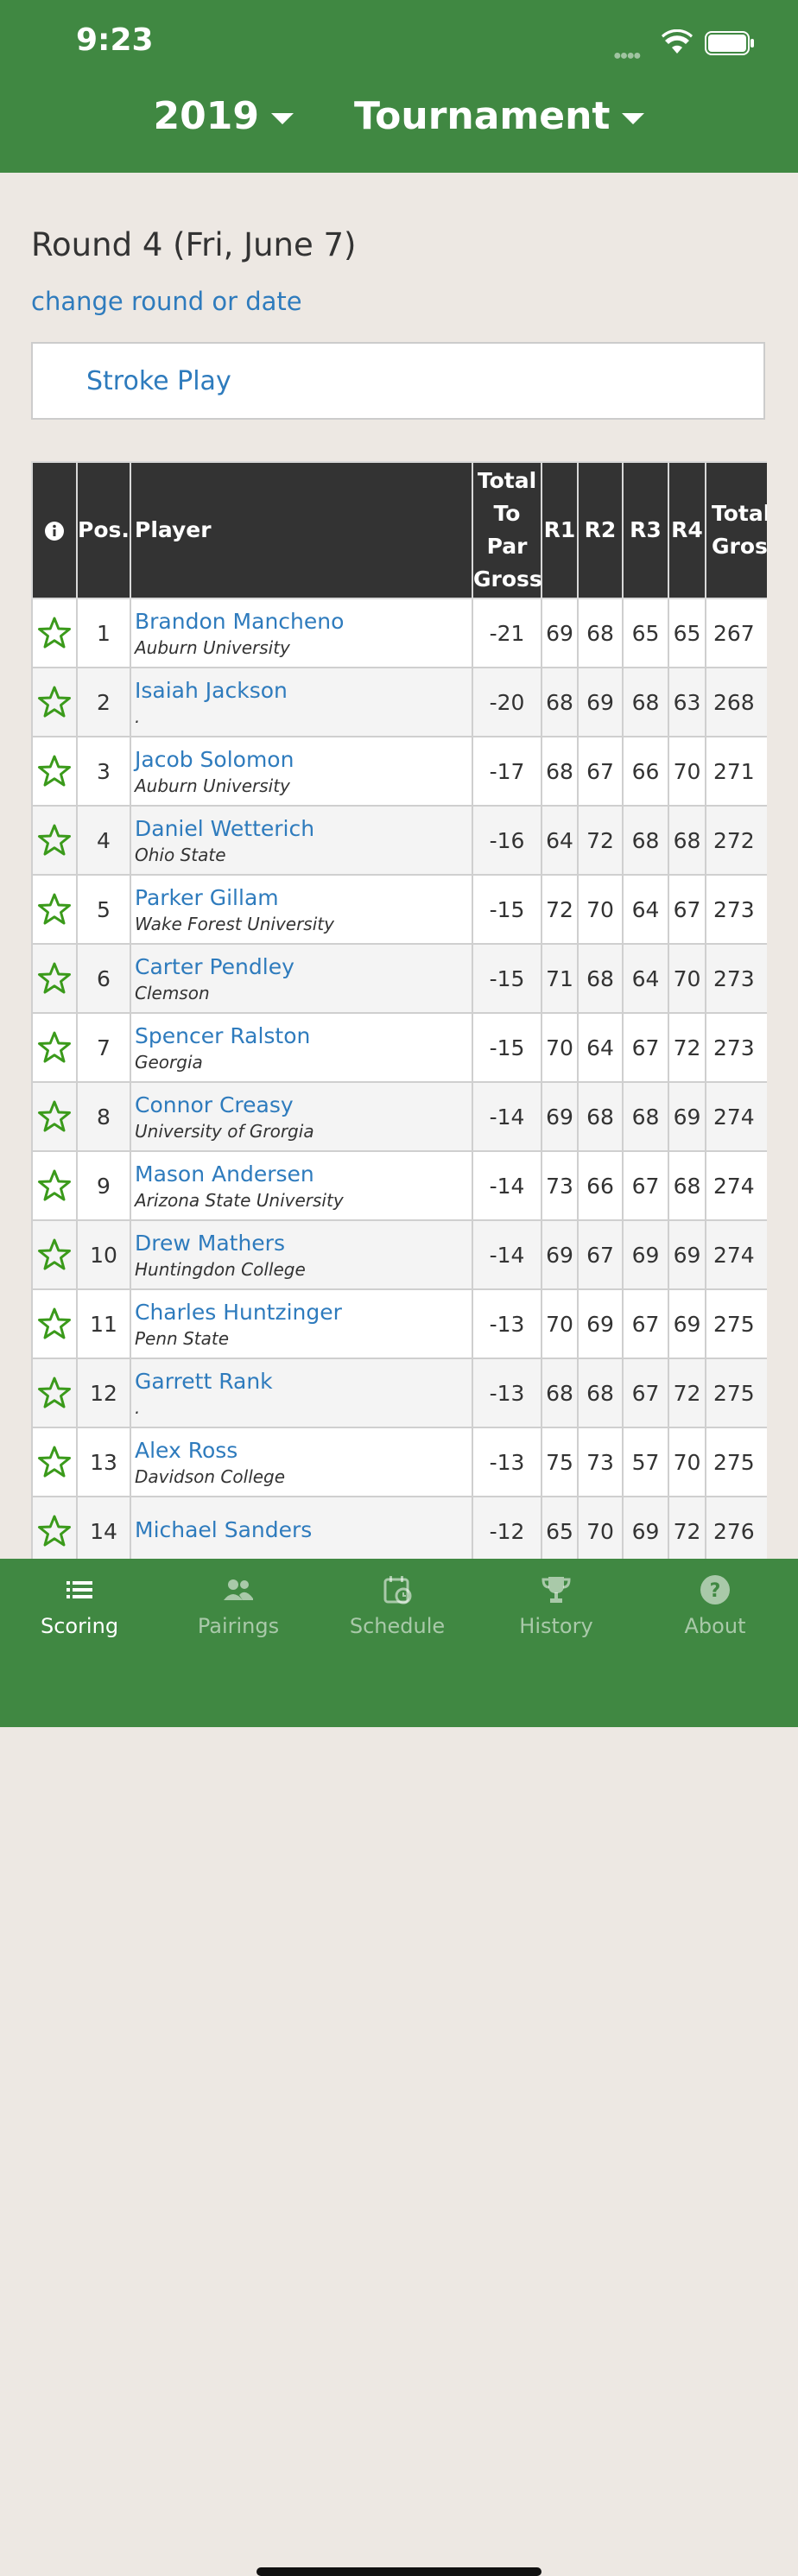  What do you see at coordinates (560, 1047) in the screenshot?
I see `r1-cell: 70` at bounding box center [560, 1047].